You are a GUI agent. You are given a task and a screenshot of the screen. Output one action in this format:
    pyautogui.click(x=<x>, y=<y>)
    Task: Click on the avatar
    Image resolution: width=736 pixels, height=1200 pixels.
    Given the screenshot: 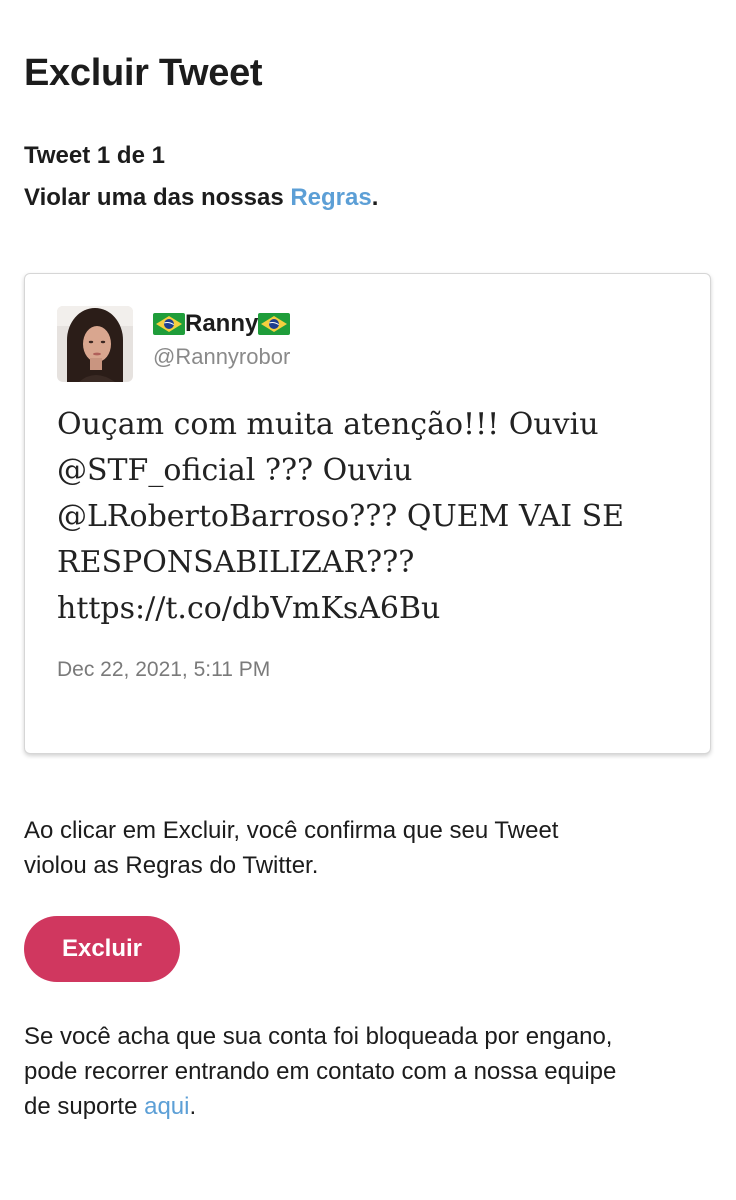 What is the action you would take?
    pyautogui.click(x=95, y=344)
    